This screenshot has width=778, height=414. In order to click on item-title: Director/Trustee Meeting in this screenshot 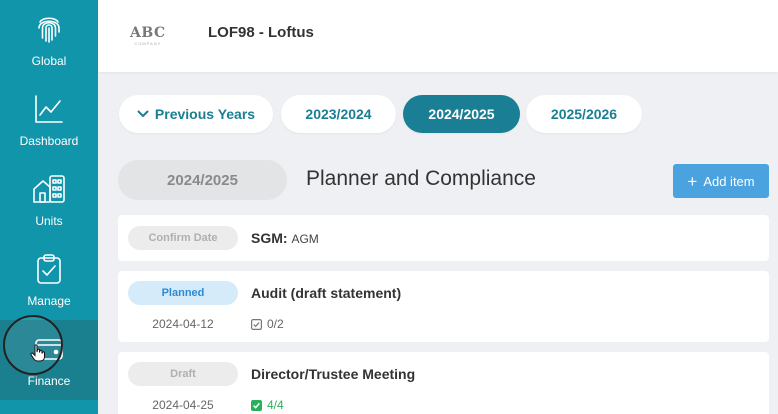, I will do `click(333, 374)`.